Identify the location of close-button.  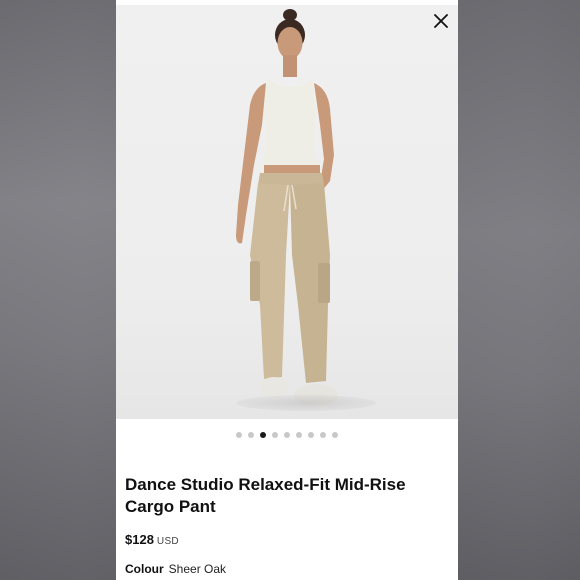
(441, 21).